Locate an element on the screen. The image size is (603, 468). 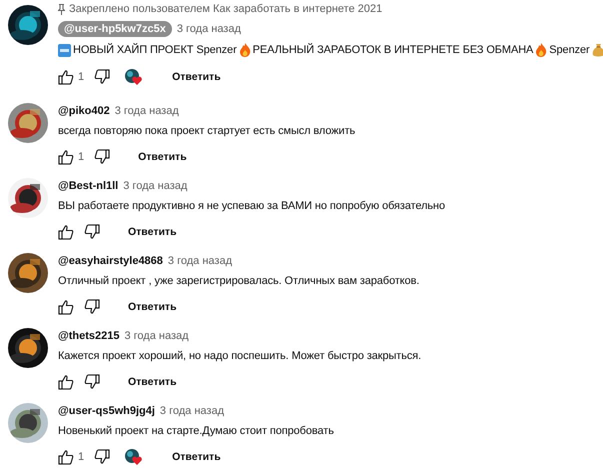
comment-text: РЕАЛЬНЫЙ ЗАРАБОТОК В ИНТЕРНЕТЕ БЕЗ ОБМАНА is located at coordinates (393, 50).